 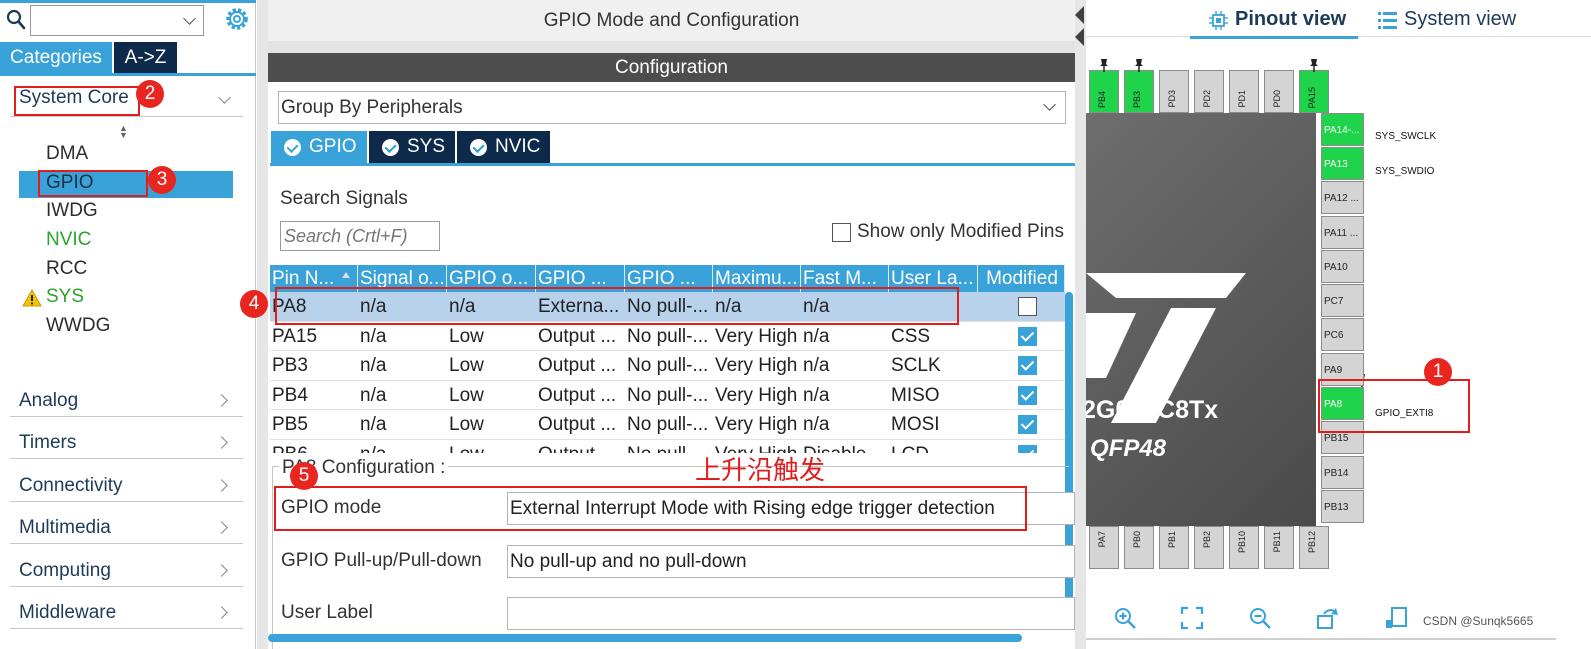 What do you see at coordinates (254, 304) in the screenshot?
I see `annotation-badge-4: 4` at bounding box center [254, 304].